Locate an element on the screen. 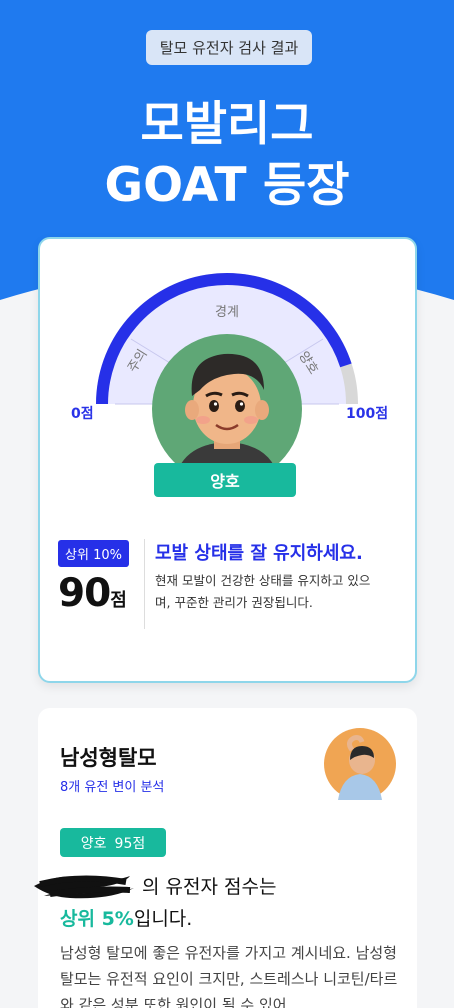  detail-rank-highlight: 상위 5% is located at coordinates (97, 919).